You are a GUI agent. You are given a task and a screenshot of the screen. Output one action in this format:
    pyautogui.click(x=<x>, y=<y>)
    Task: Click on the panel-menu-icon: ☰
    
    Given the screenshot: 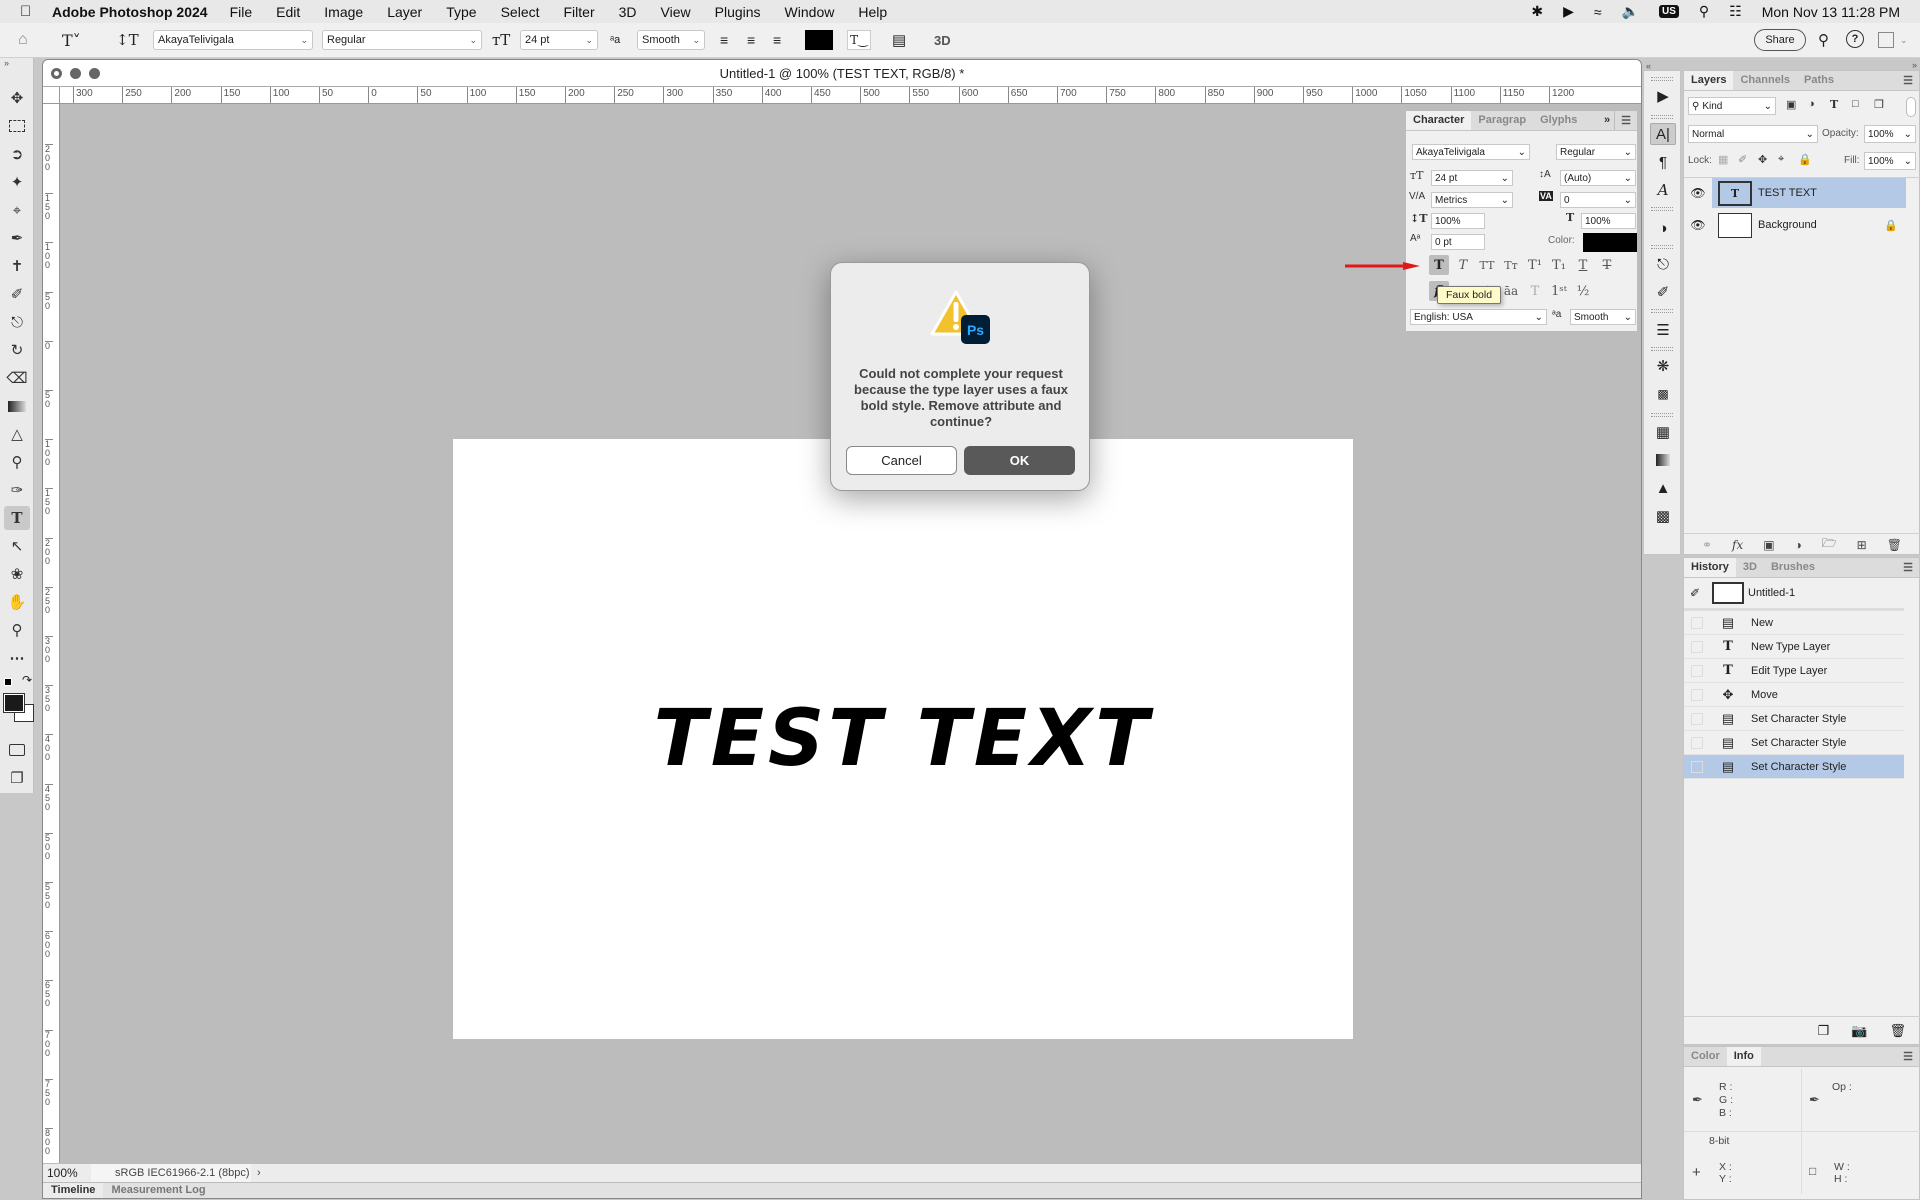 What is the action you would take?
    pyautogui.click(x=1908, y=1056)
    